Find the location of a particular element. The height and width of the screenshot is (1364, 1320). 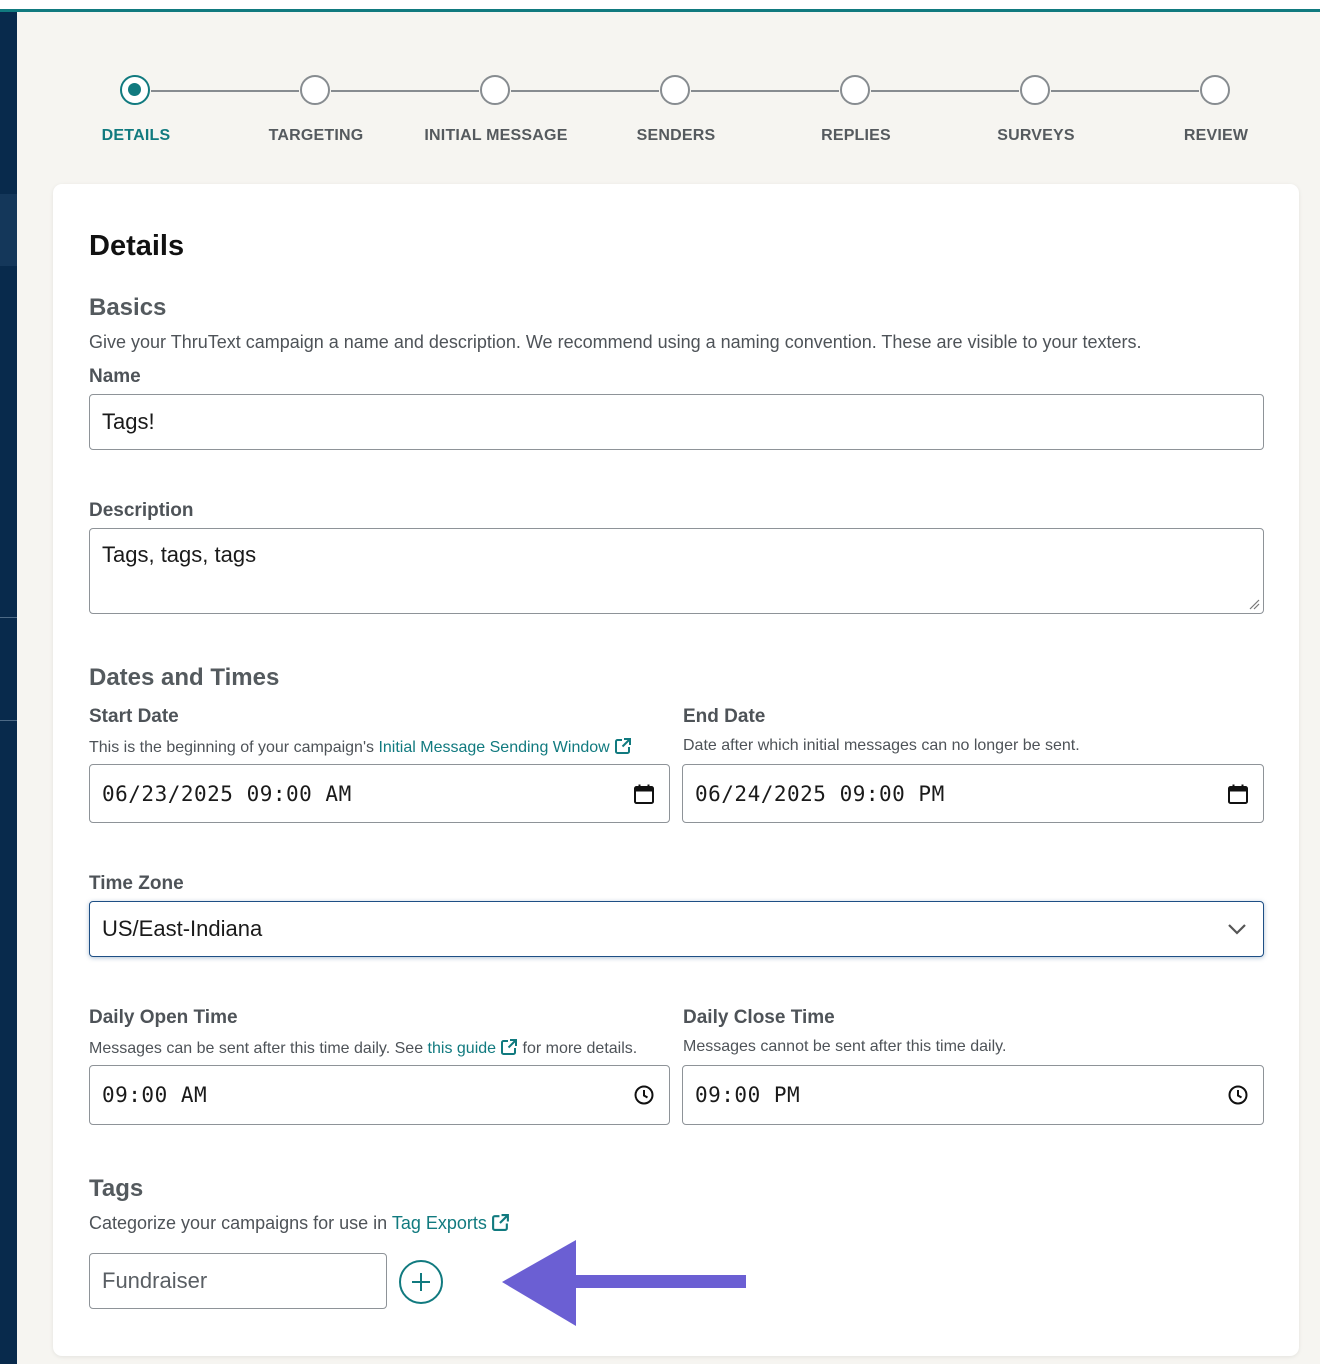

name-input-value: Tags! is located at coordinates (128, 421).